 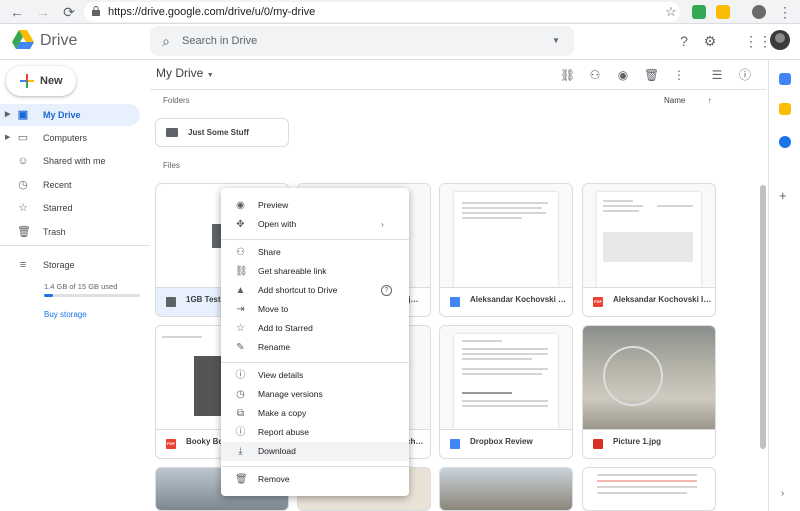 I want to click on menu-item-get-link: ⛓ Get shareable link, so click(x=315, y=271).